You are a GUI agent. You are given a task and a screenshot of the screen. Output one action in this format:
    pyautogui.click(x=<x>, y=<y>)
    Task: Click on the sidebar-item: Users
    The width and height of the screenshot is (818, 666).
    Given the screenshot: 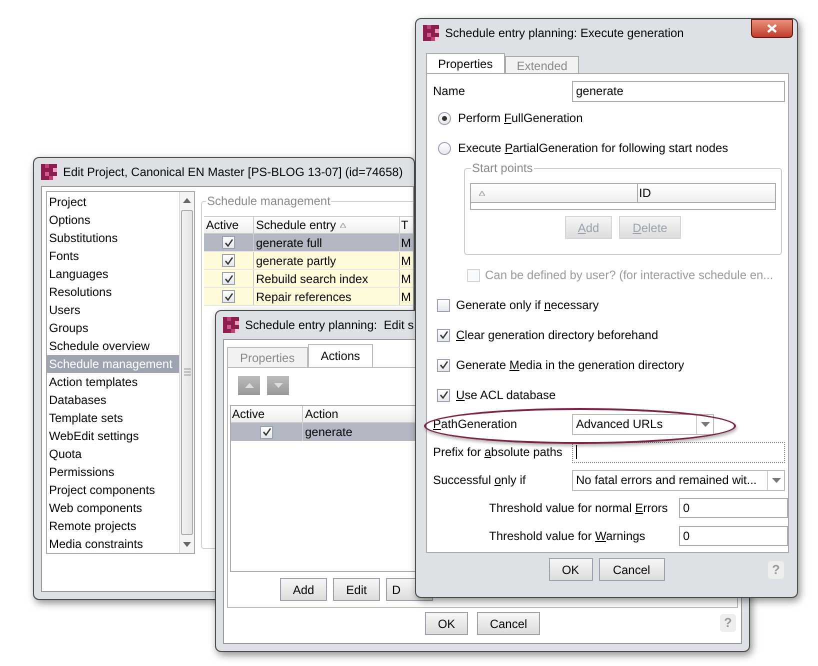 What is the action you would take?
    pyautogui.click(x=113, y=310)
    